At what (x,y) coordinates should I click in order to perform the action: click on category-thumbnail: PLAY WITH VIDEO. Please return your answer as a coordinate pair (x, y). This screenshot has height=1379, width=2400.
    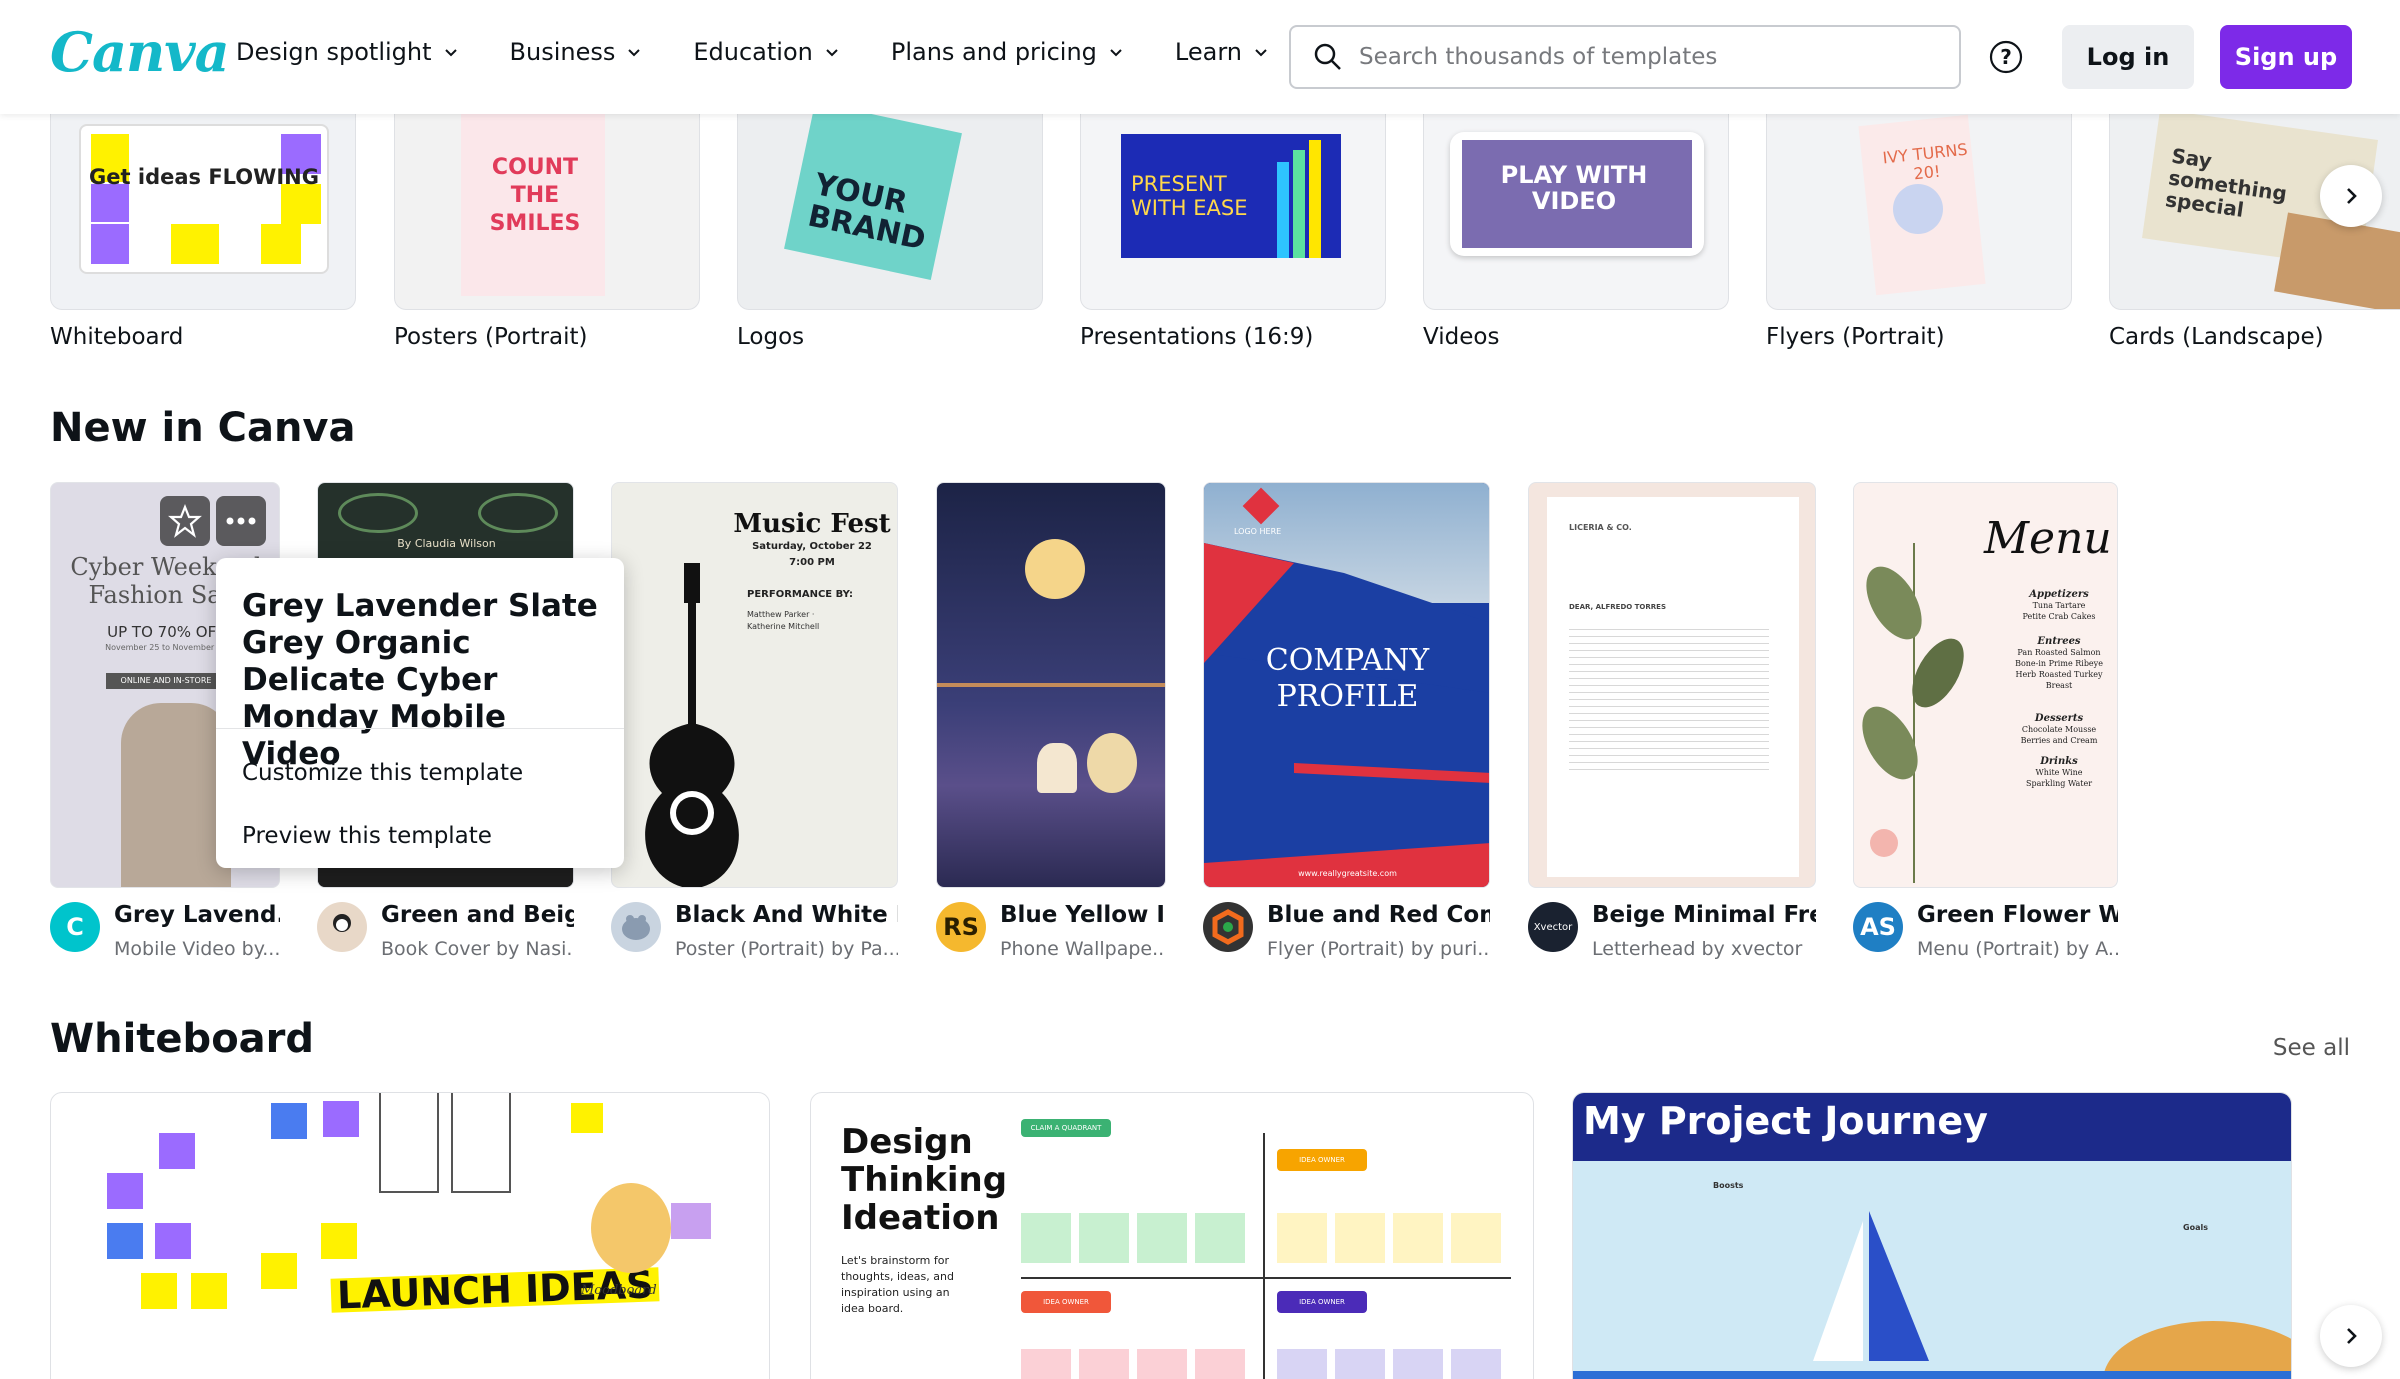
    Looking at the image, I should click on (1576, 212).